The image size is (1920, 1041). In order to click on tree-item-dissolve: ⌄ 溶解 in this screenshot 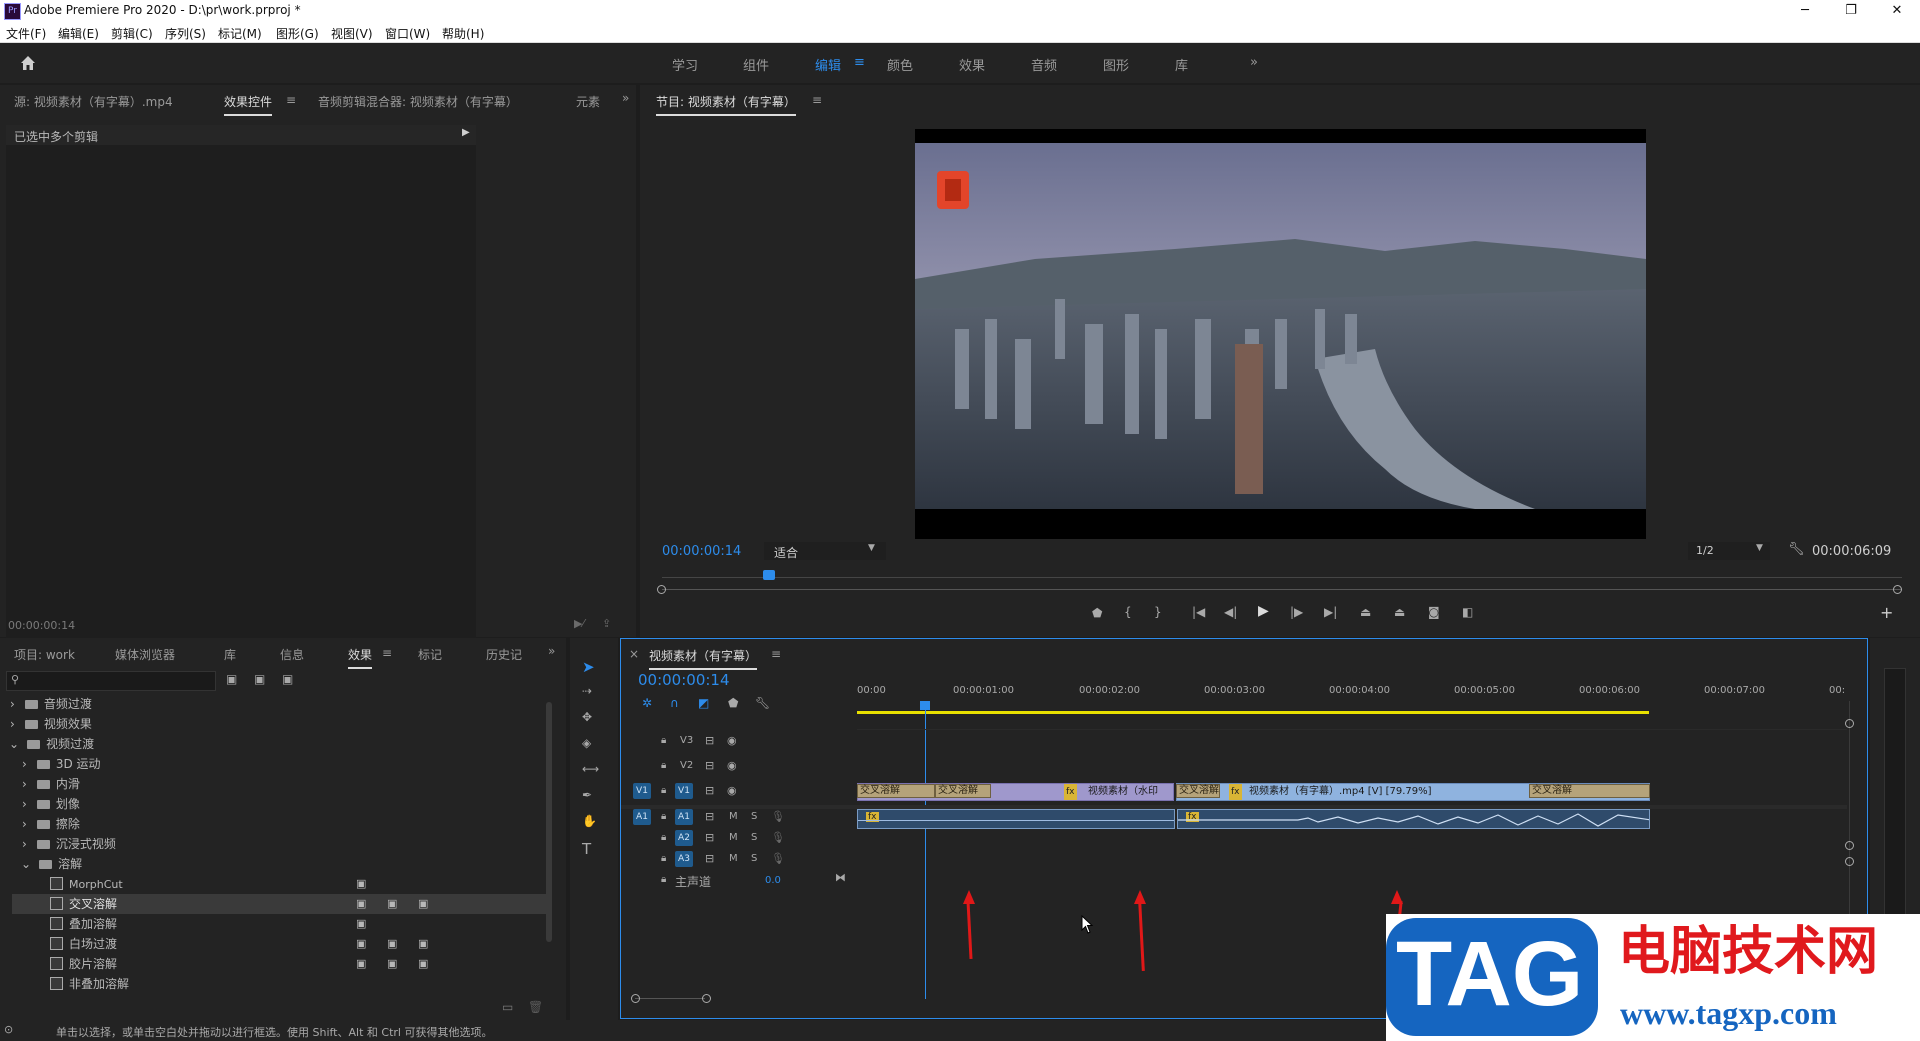, I will do `click(282, 864)`.